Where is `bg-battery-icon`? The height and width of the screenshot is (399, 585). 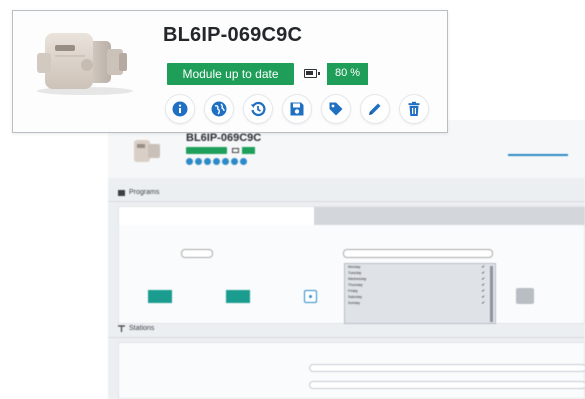
bg-battery-icon is located at coordinates (235, 150).